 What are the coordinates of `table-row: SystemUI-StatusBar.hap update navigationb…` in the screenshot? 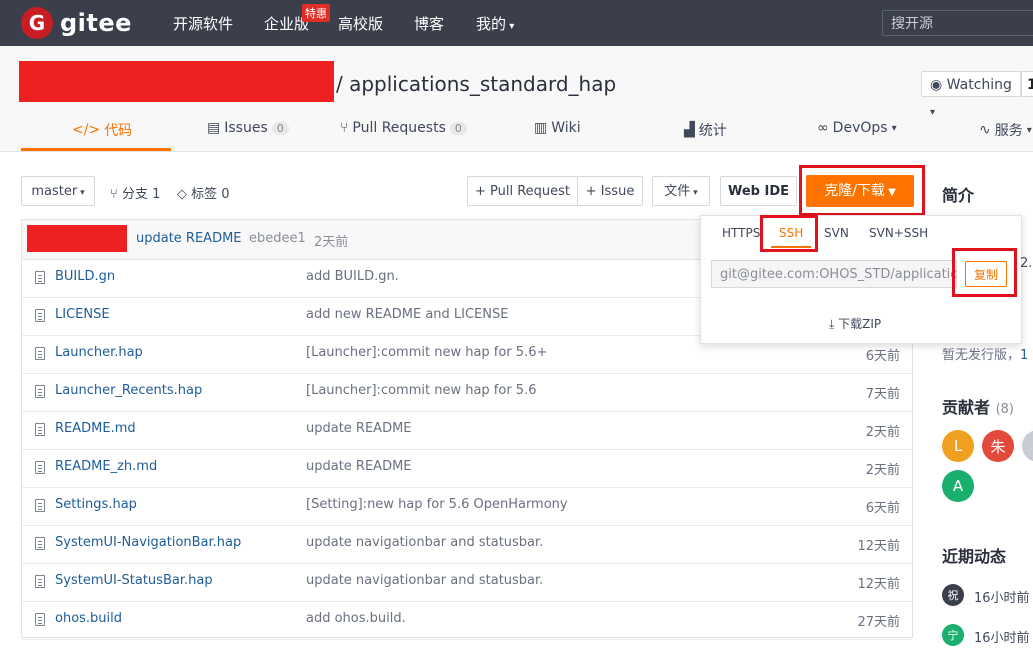 It's located at (467, 582).